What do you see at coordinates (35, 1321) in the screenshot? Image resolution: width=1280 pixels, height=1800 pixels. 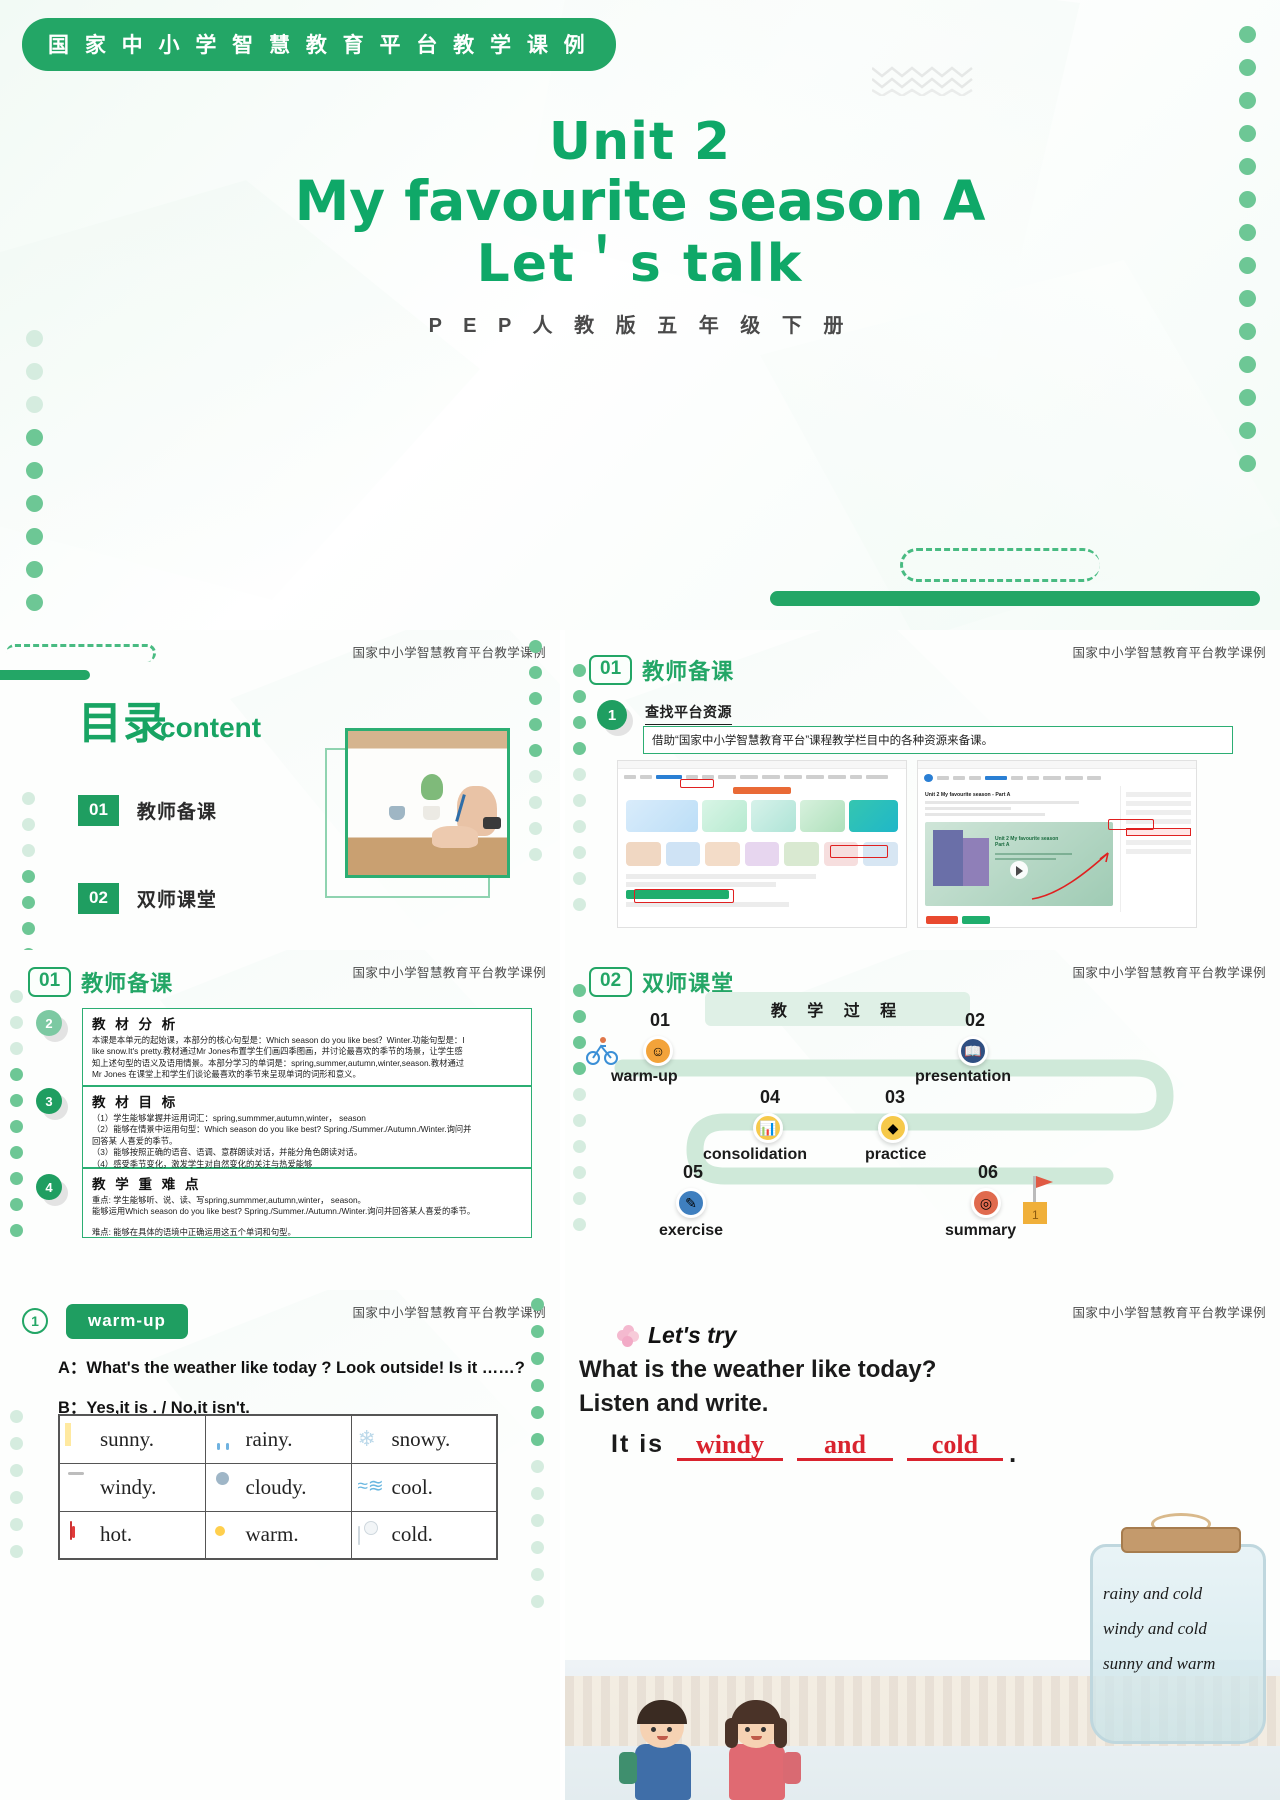 I see `warmup-step-ring: 1` at bounding box center [35, 1321].